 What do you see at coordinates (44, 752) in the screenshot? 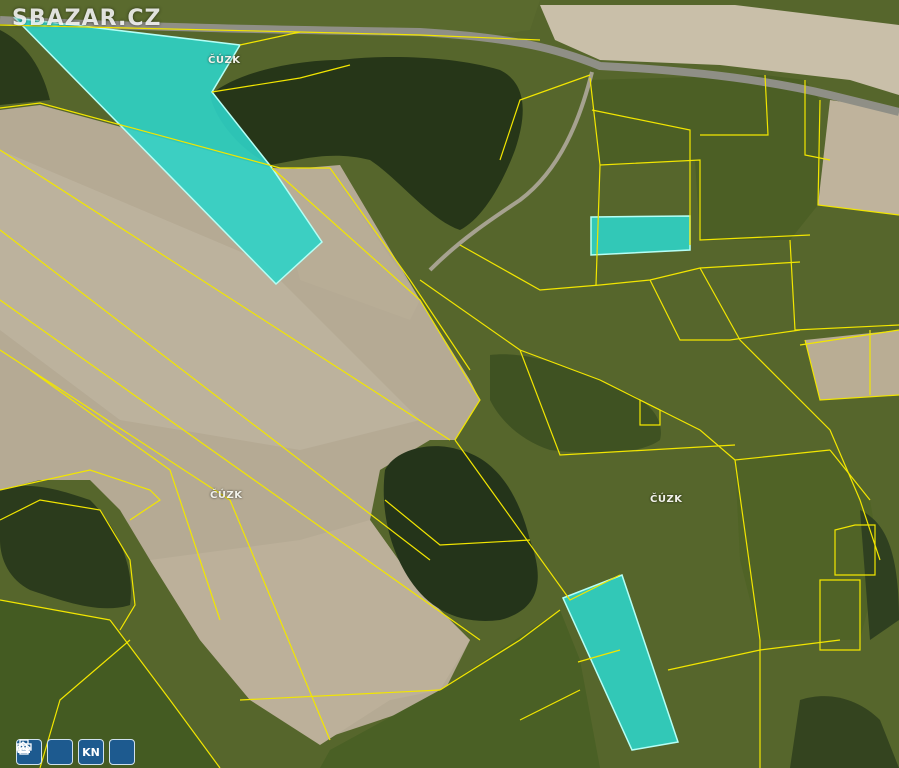
I see `print-button` at bounding box center [44, 752].